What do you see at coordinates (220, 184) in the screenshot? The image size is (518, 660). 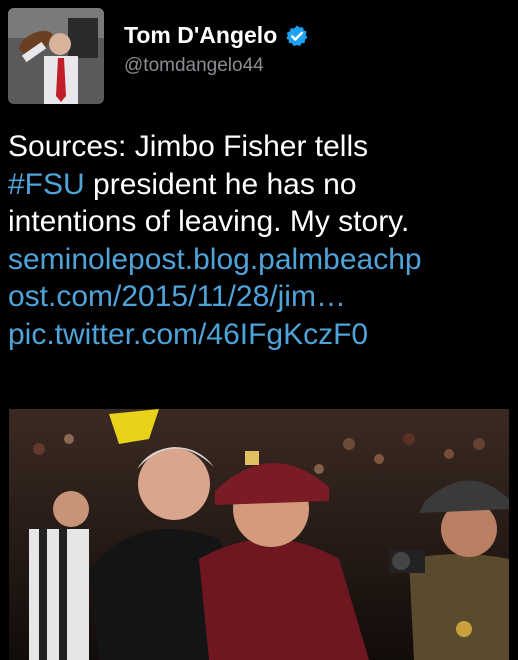 I see `tweet-line-2-text: president he has no` at bounding box center [220, 184].